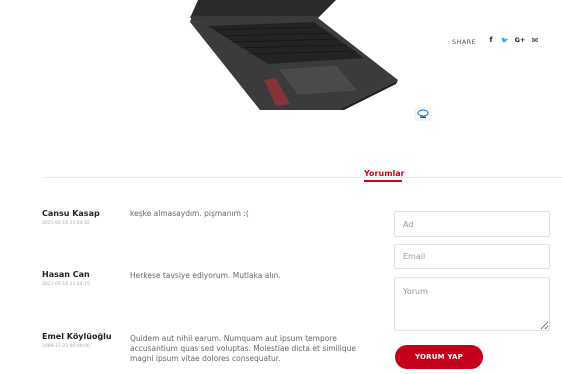 The height and width of the screenshot is (374, 562). I want to click on comment-text: Herkese tavsiye ediyorum. Mutlaka alın., so click(205, 275).